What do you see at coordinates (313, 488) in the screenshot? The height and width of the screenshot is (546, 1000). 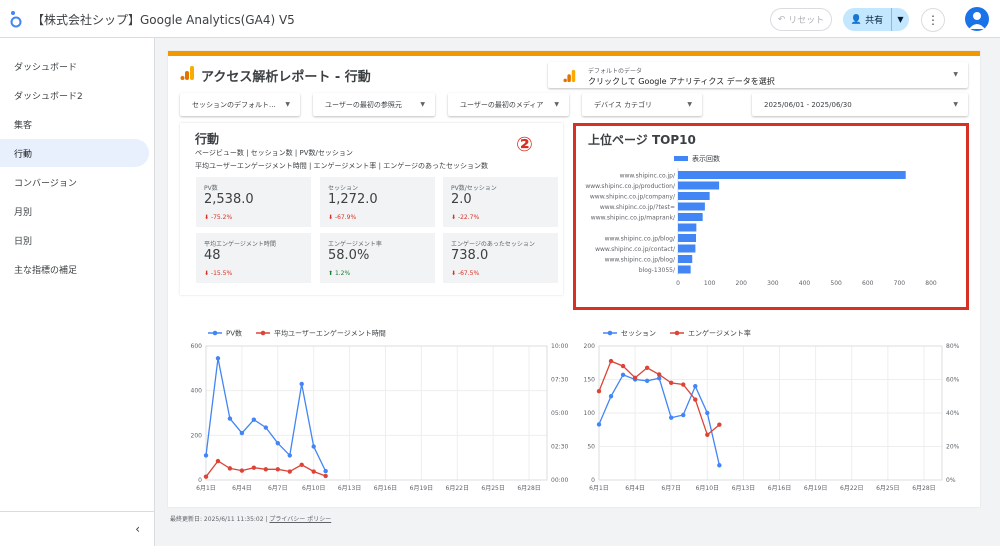 I see `x-tick-label: 6月10日` at bounding box center [313, 488].